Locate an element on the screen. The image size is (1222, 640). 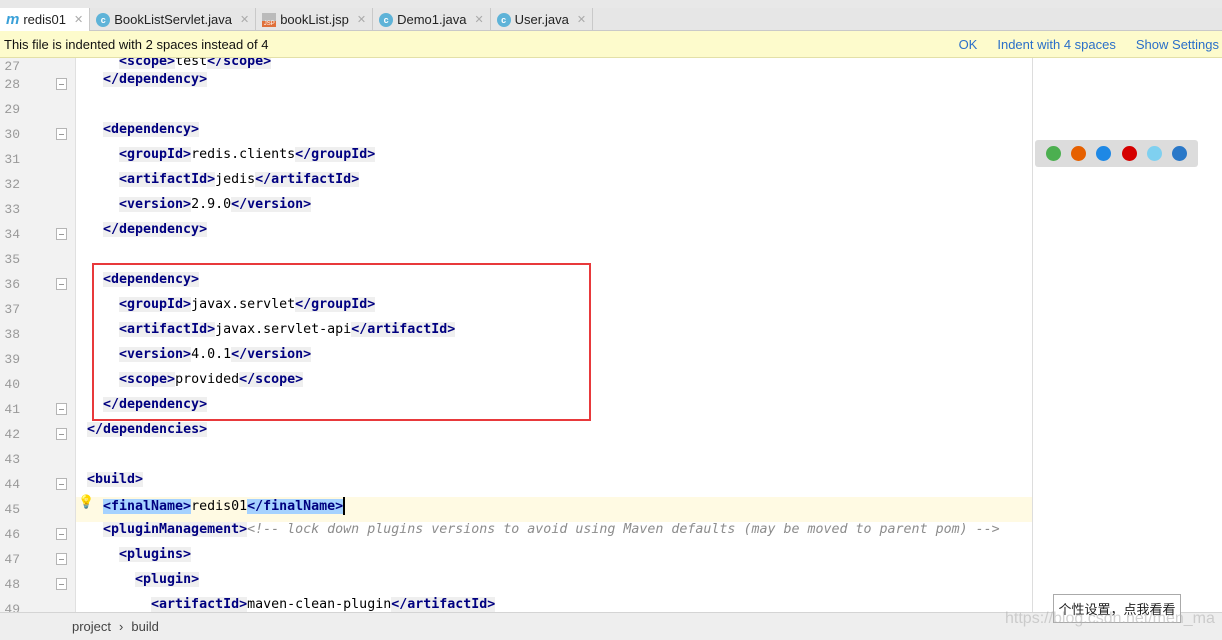
title-strip is located at coordinates (611, 4).